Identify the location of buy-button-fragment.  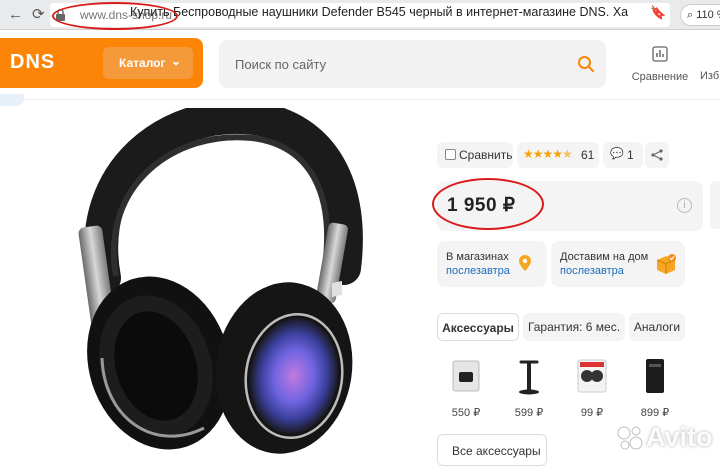
(715, 205).